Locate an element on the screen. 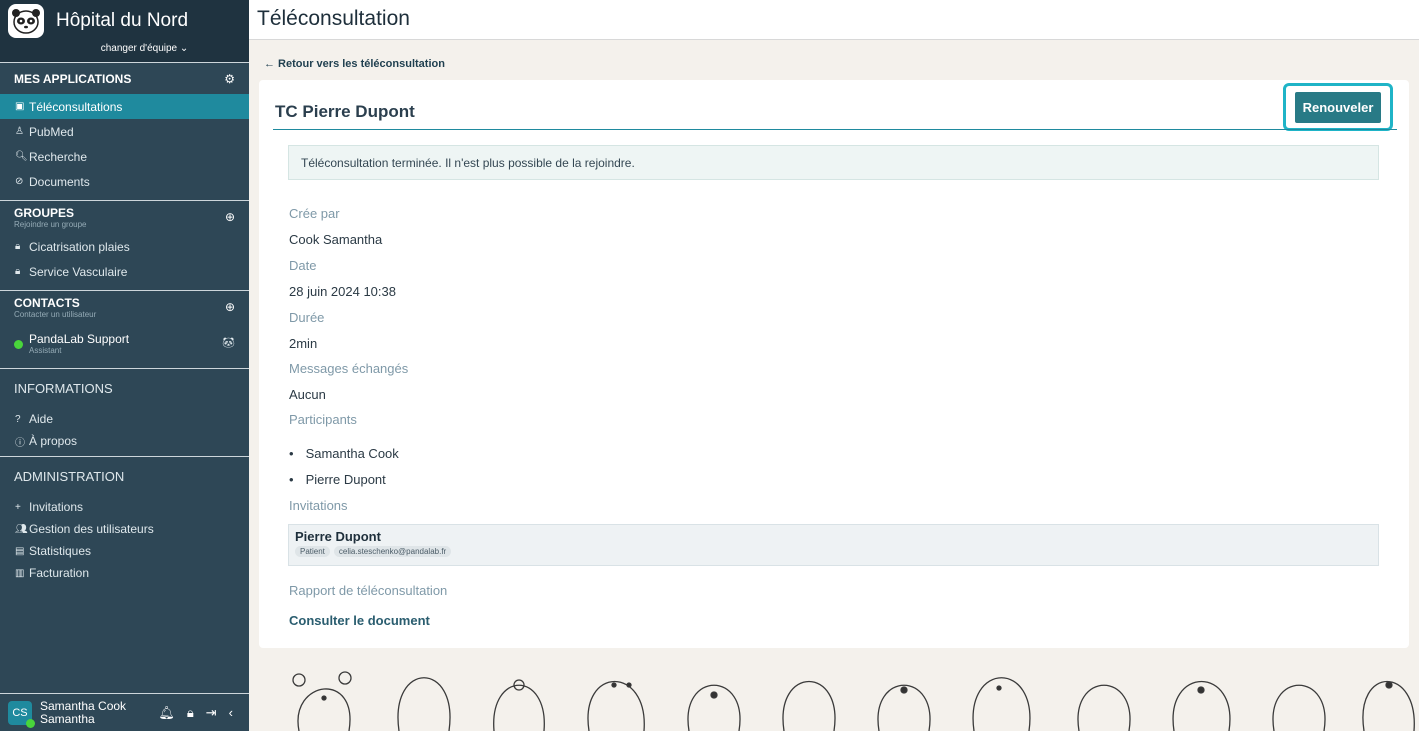 The image size is (1419, 731). add-contact-icon: ⊕ is located at coordinates (230, 307).